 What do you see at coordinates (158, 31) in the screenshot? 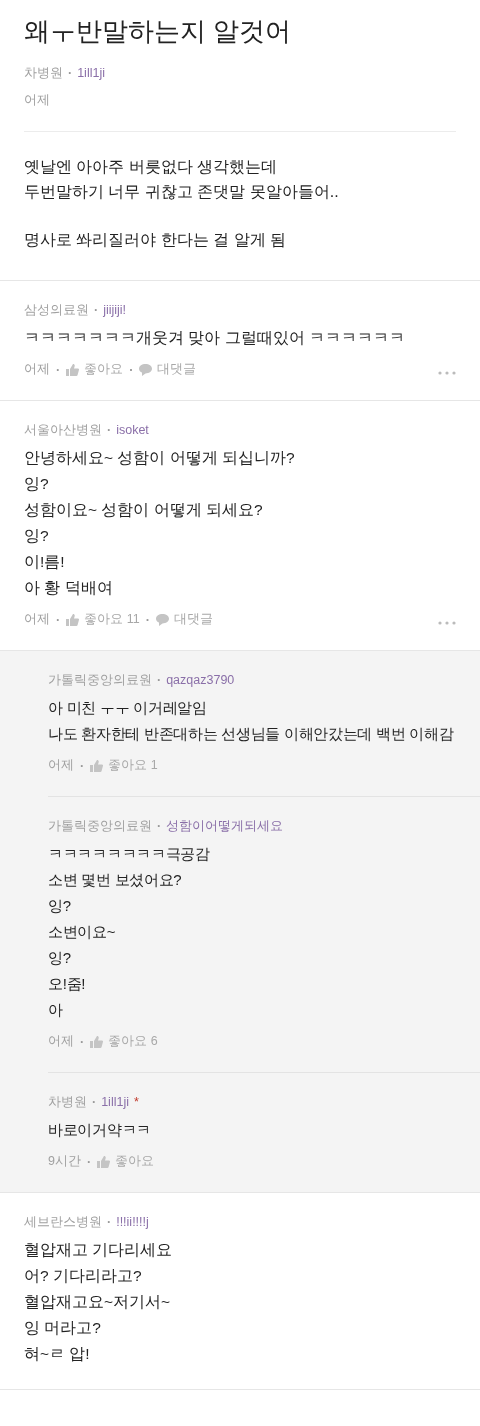
I see `post-title: 왜ㅜ반말하는지 알것어` at bounding box center [158, 31].